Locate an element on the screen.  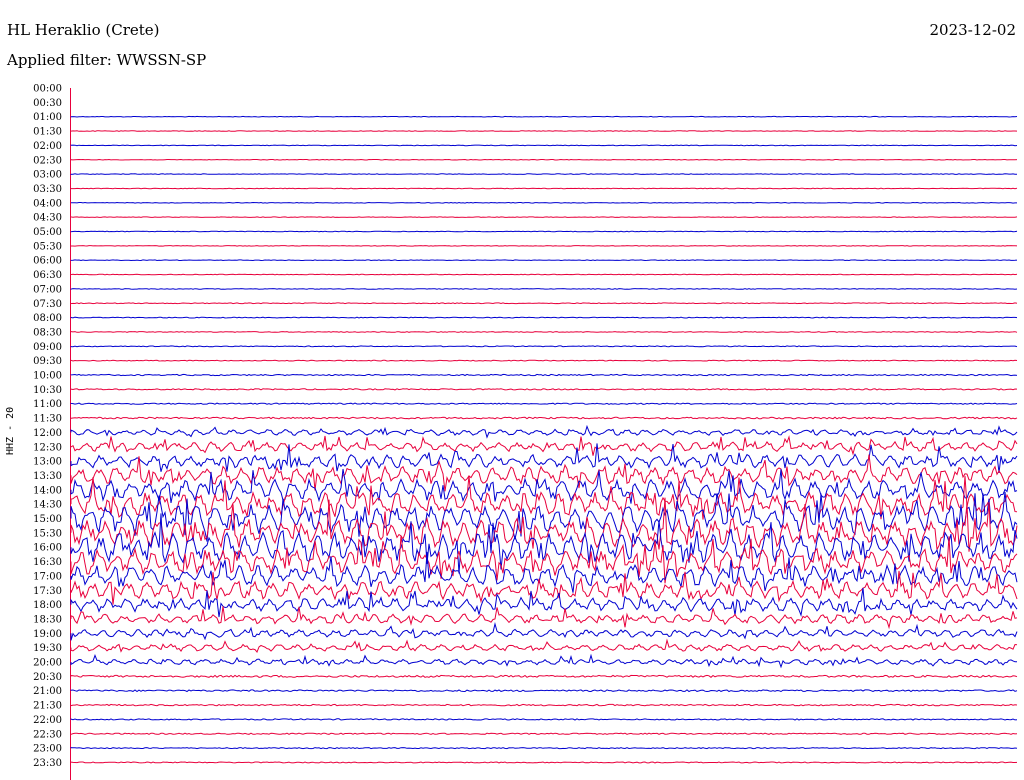
time-tick-label: 06:00 is located at coordinates (47, 261).